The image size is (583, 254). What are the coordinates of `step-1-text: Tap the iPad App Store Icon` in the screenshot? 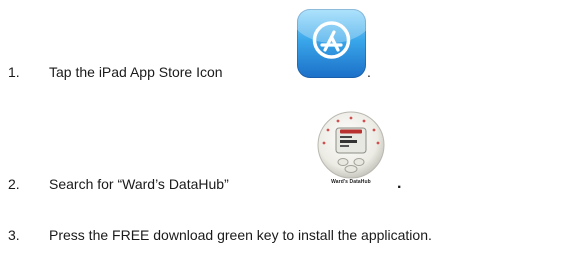 It's located at (136, 72).